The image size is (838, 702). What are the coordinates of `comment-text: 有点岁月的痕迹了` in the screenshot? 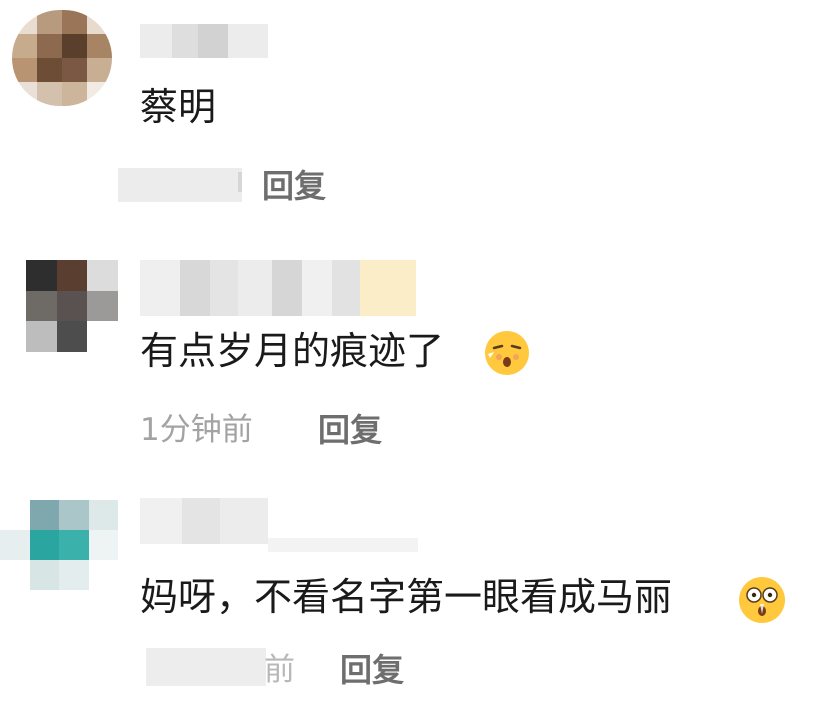 It's located at (292, 351).